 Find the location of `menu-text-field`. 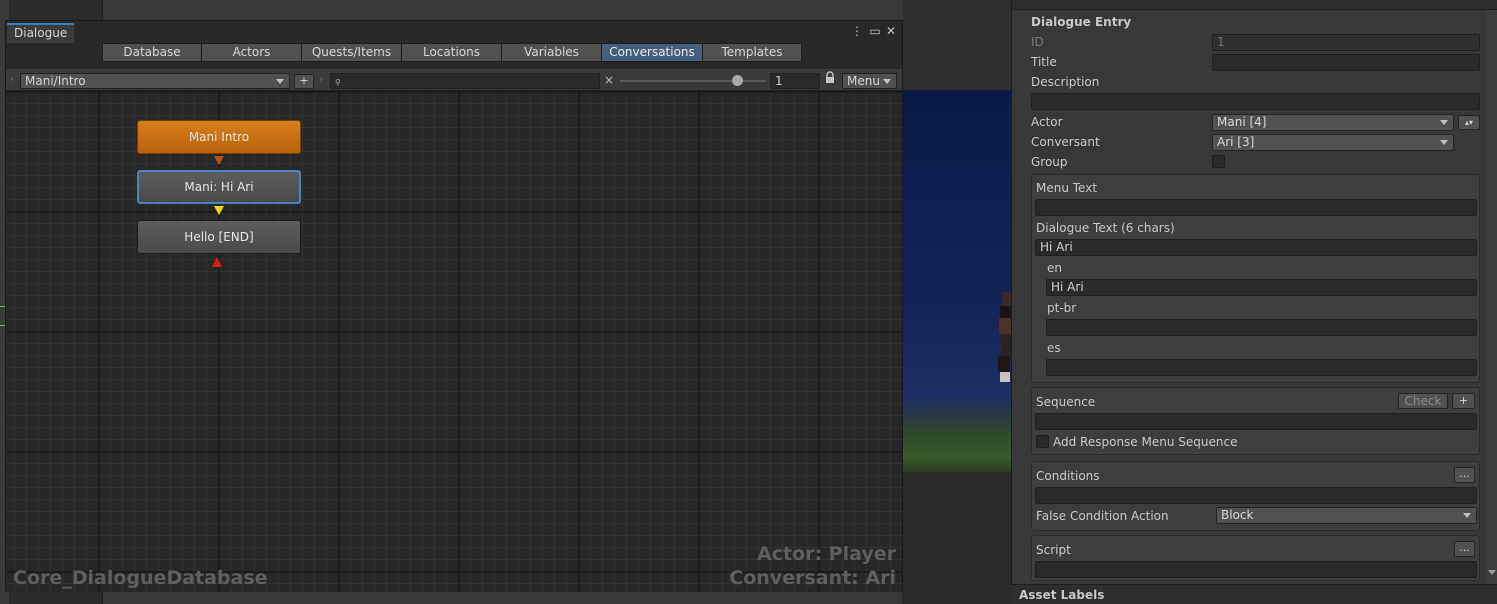

menu-text-field is located at coordinates (1256, 207).